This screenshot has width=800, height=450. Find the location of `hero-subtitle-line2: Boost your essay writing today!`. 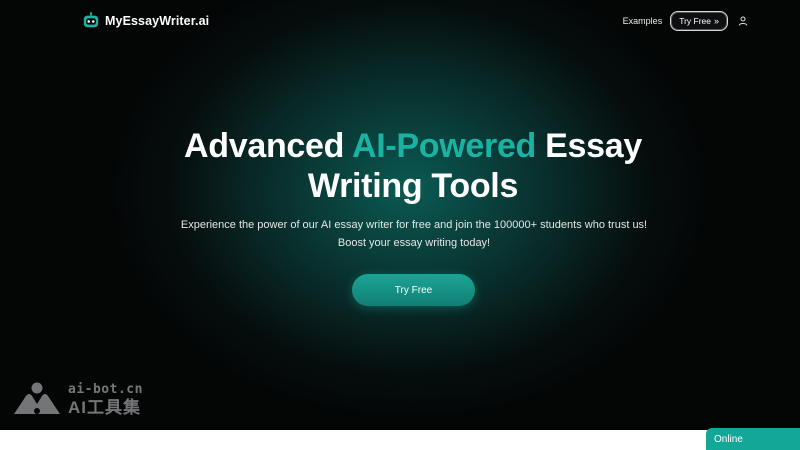

hero-subtitle-line2: Boost your essay writing today! is located at coordinates (414, 243).